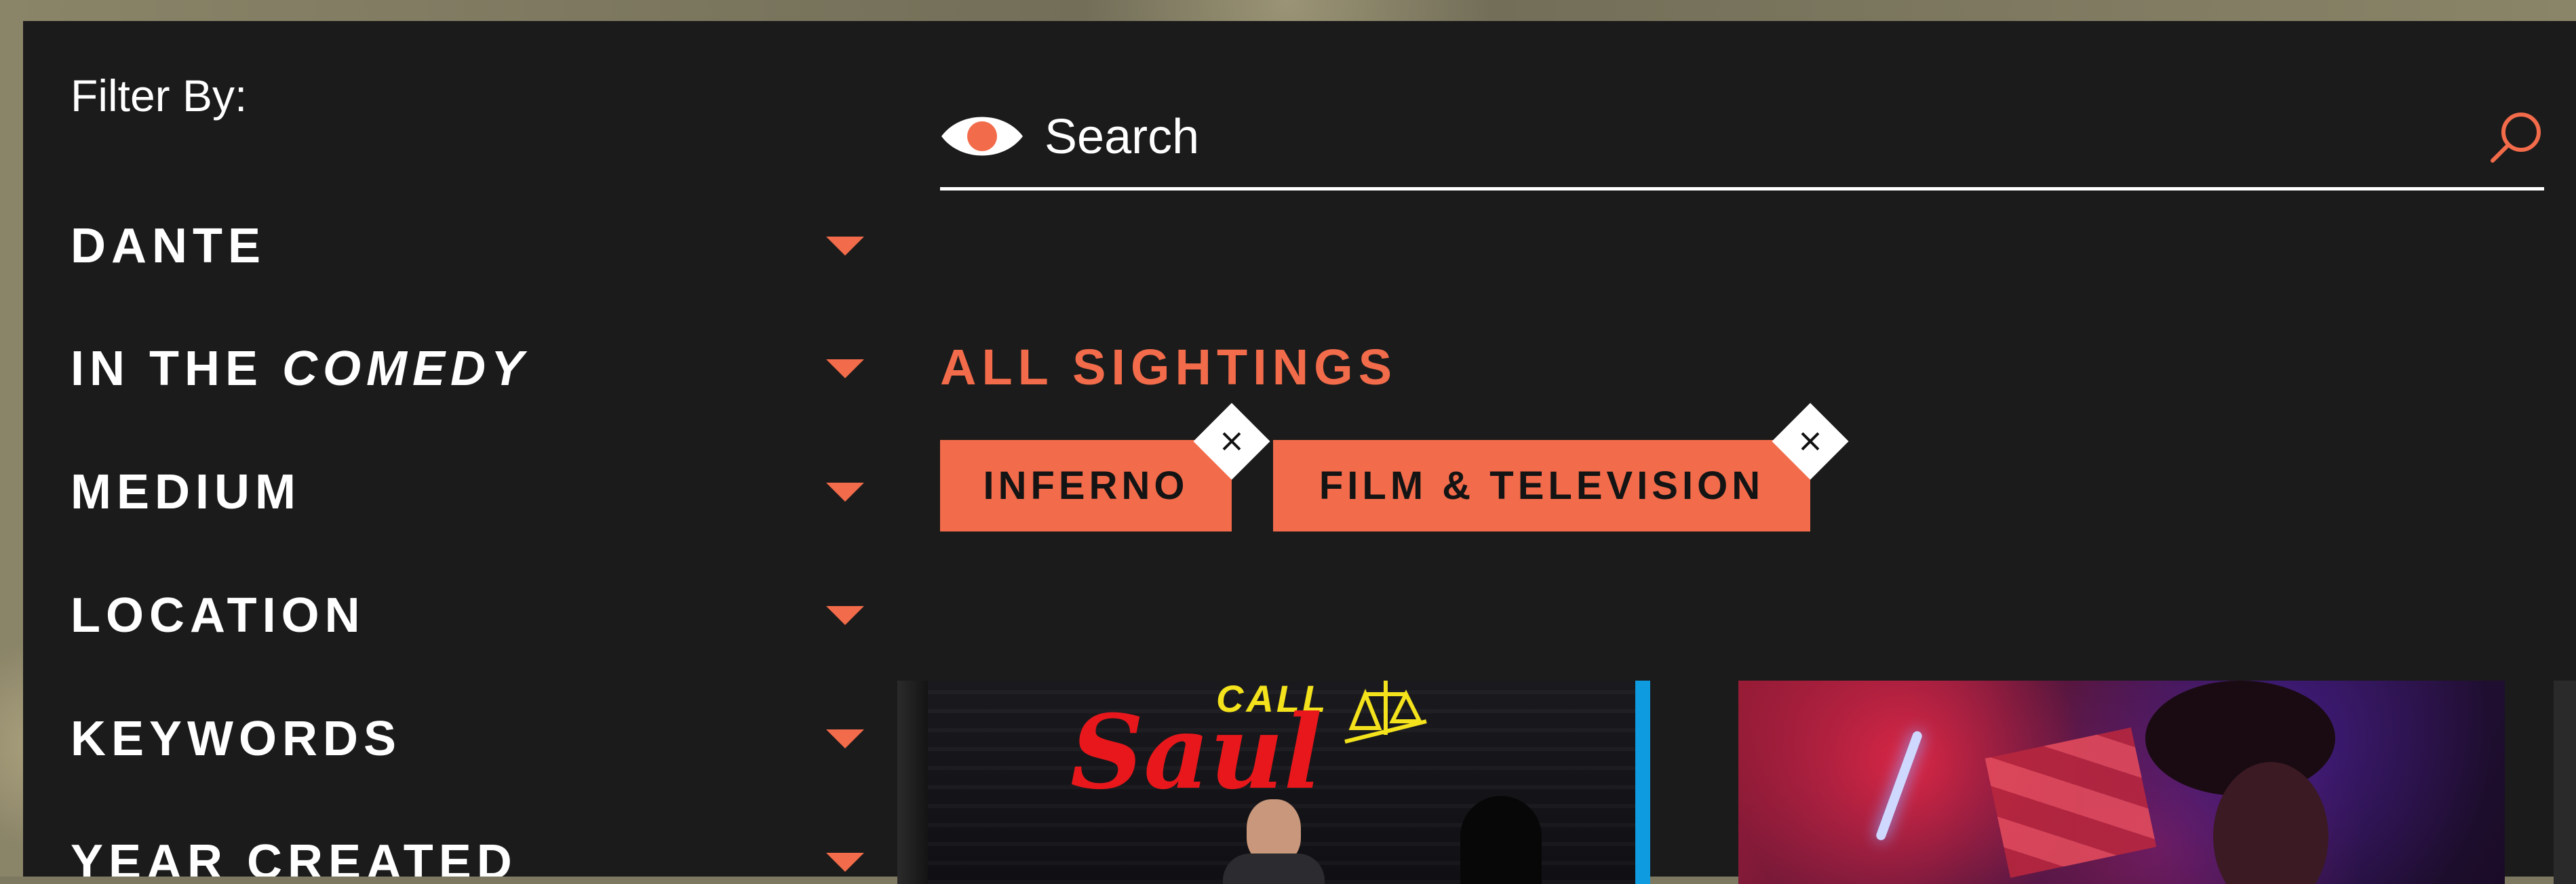 The width and height of the screenshot is (2576, 884). I want to click on filter-location-label: LOCATION, so click(218, 615).